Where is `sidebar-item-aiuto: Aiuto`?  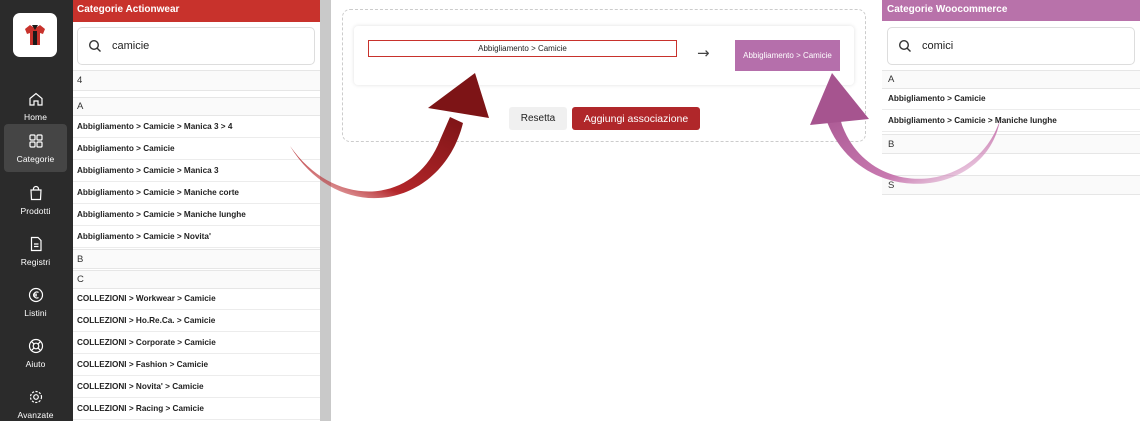 sidebar-item-aiuto: Aiuto is located at coordinates (35, 353).